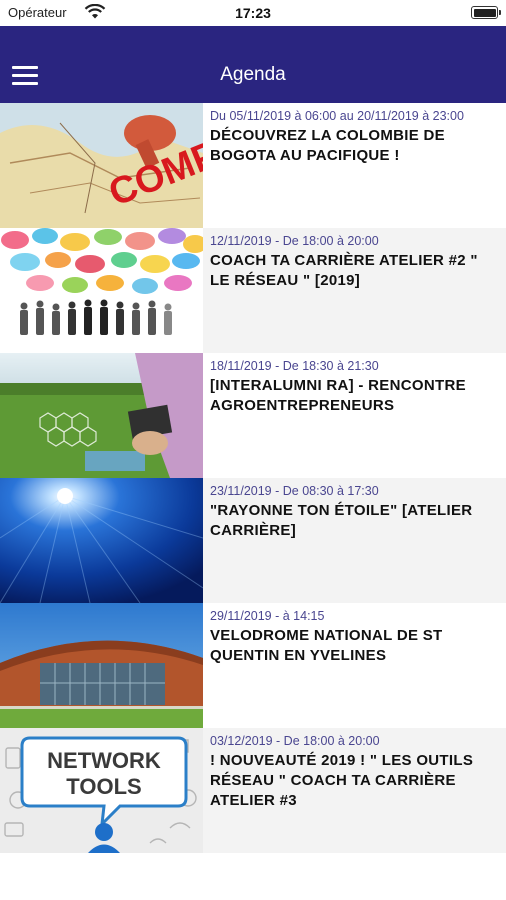  What do you see at coordinates (294, 366) in the screenshot?
I see `event-date: 18/11/2019 - De 18:30 à 21:30` at bounding box center [294, 366].